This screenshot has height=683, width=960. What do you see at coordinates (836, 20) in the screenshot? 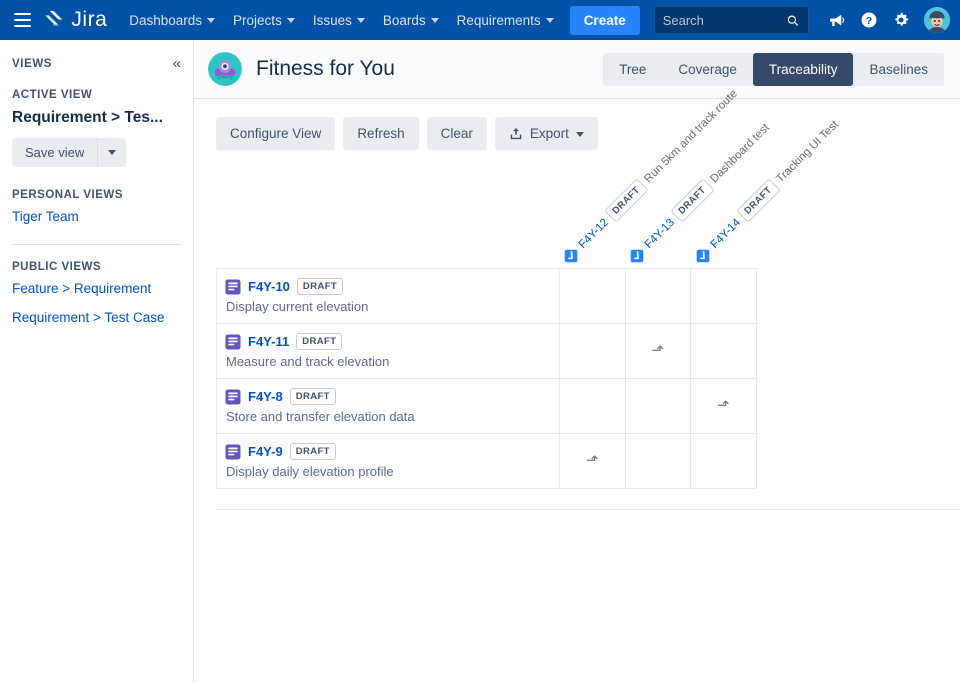
I see `megaphone-icon` at bounding box center [836, 20].